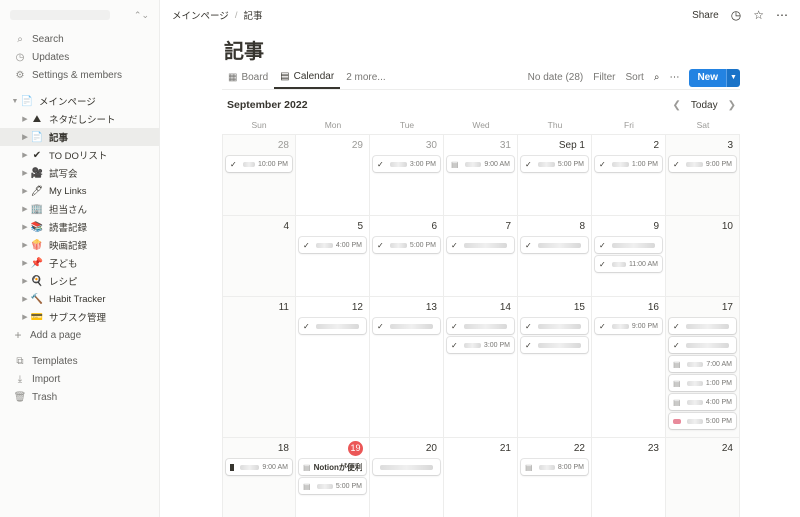 This screenshot has width=800, height=517. I want to click on sidebar-page-item: ▶ 🍳 レシピ, so click(79, 281).